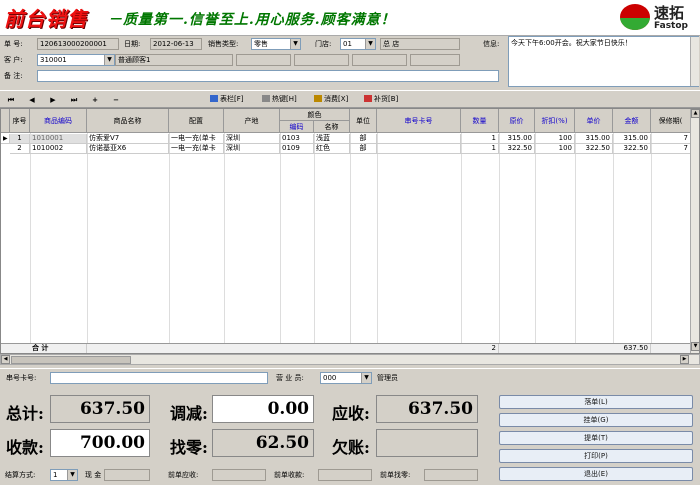  Describe the element at coordinates (332, 127) in the screenshot. I see `col-color-name-header: 名称` at that location.